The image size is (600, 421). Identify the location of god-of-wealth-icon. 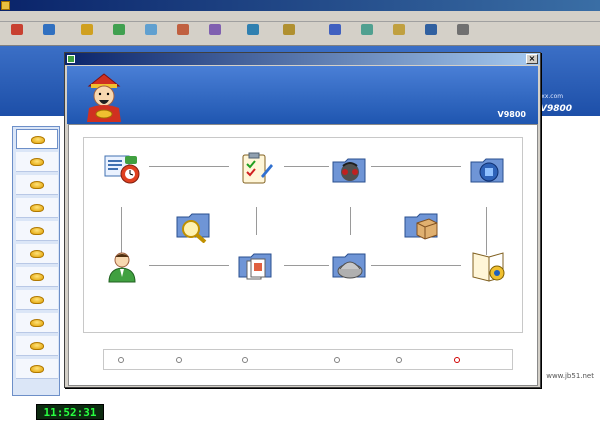
(104, 97).